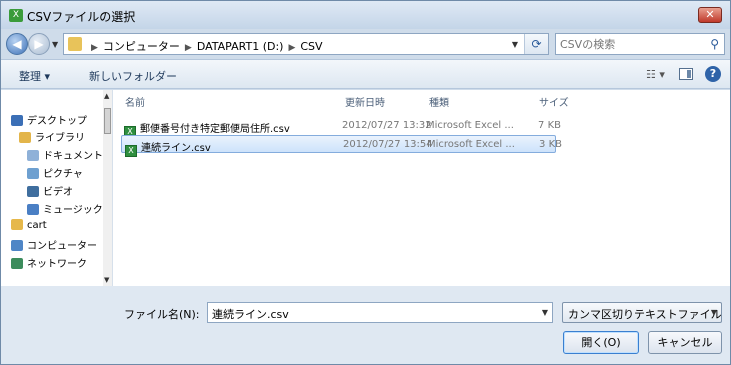  What do you see at coordinates (57, 246) in the screenshot?
I see `sidebar-item-computer: コンピューター` at bounding box center [57, 246].